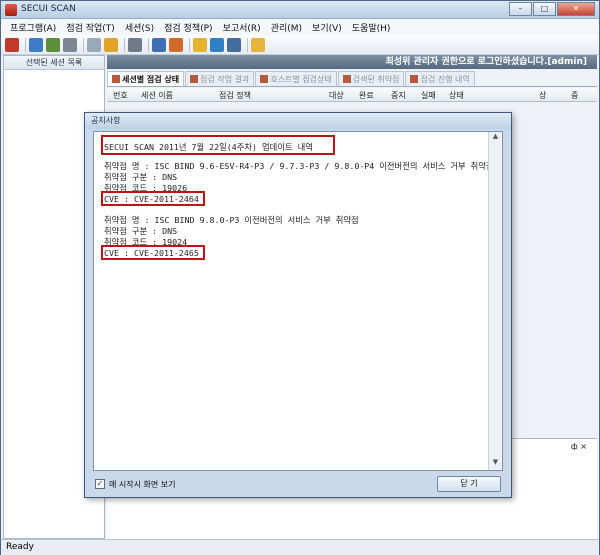 Image resolution: width=600 pixels, height=555 pixels. Describe the element at coordinates (542, 95) in the screenshot. I see `column-header-high: 상` at that location.